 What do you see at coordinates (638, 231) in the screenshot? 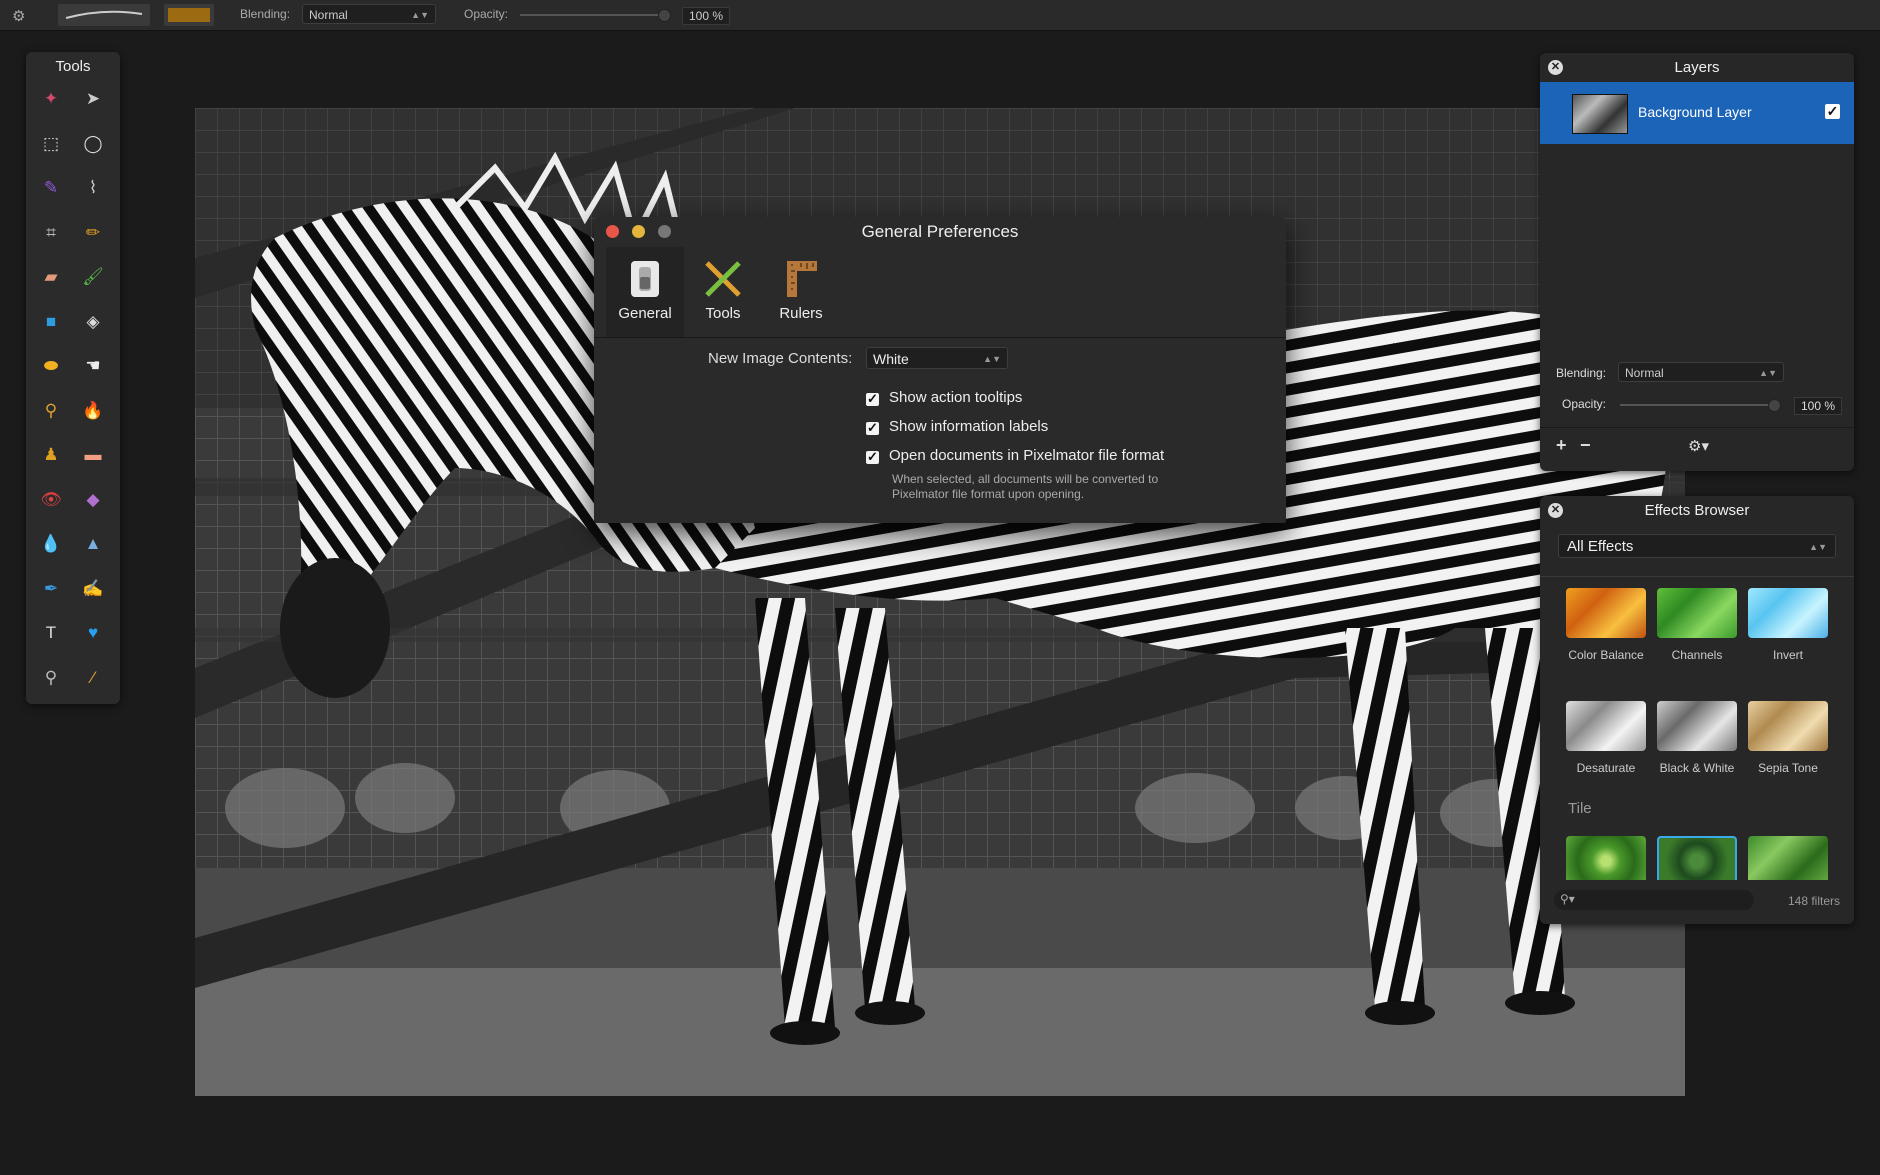
I see `minimize-button` at bounding box center [638, 231].